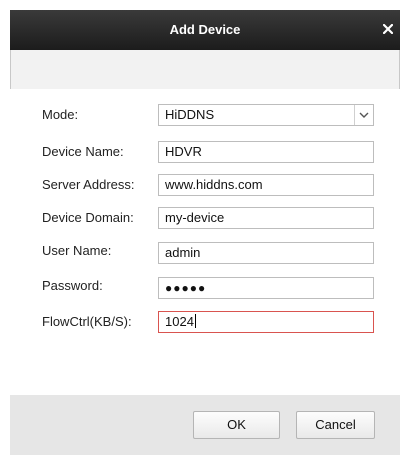 Image resolution: width=402 pixels, height=457 pixels. Describe the element at coordinates (363, 115) in the screenshot. I see `chevron-down-icon` at that location.